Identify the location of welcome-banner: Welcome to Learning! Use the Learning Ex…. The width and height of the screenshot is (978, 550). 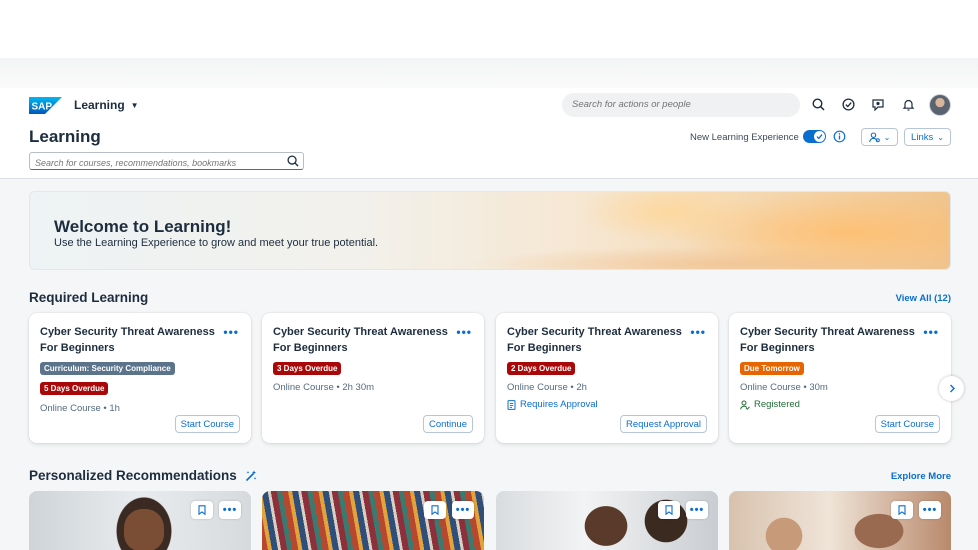
(490, 230).